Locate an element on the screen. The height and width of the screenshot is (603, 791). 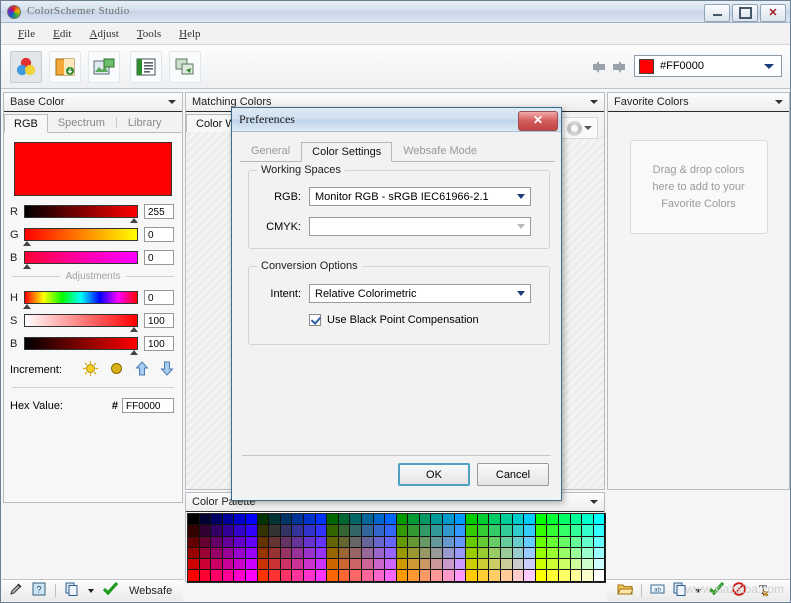
hsb-slider-value: 100 is located at coordinates (159, 343).